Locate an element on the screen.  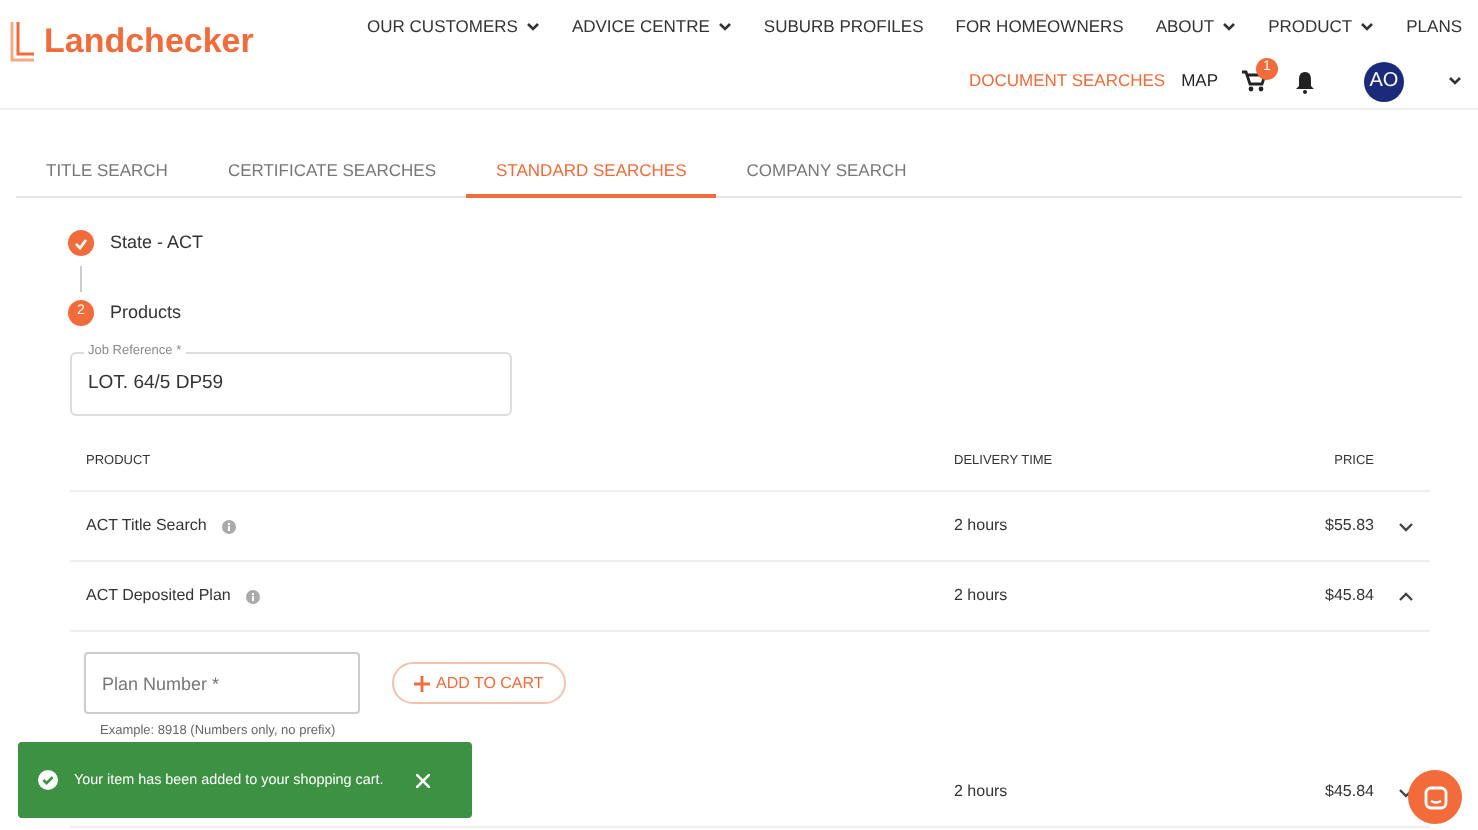
tab: CERTIFICATE SEARCHES is located at coordinates (332, 172).